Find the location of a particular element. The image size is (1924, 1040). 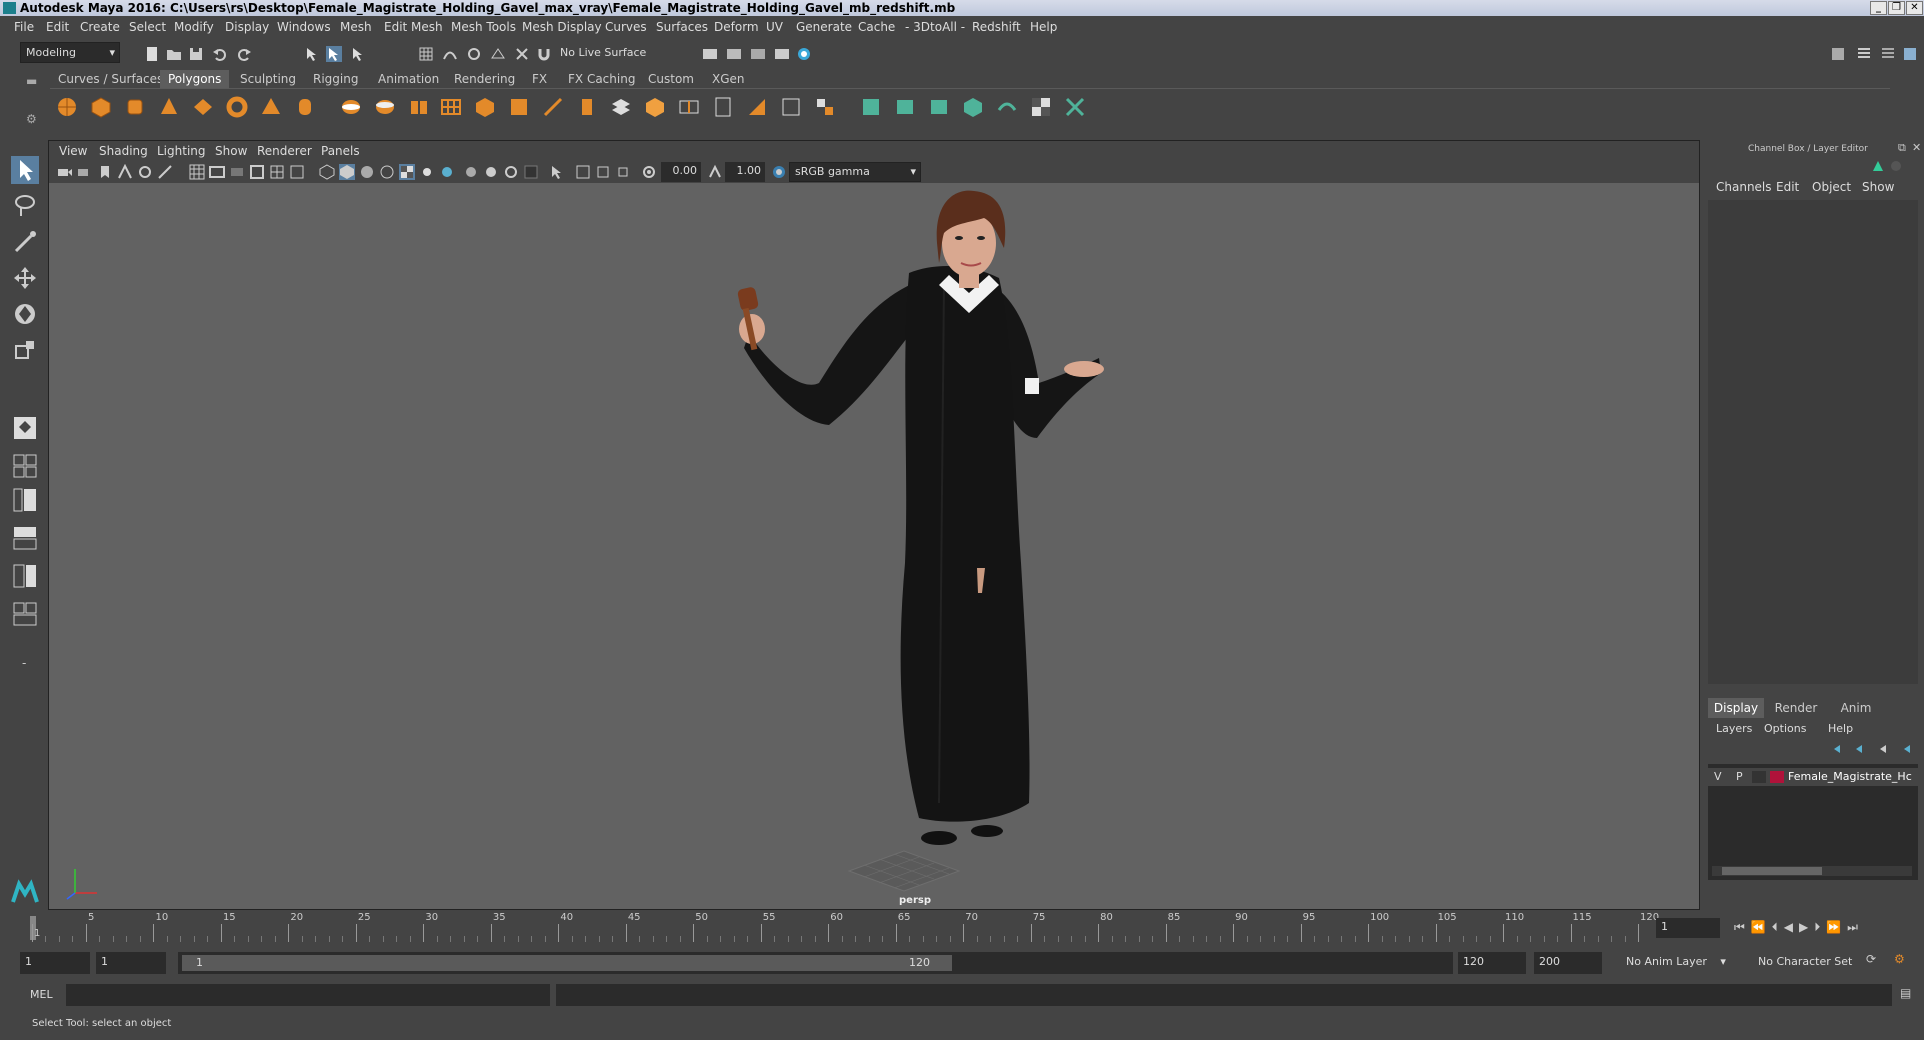

uv-spherical-icon is located at coordinates (939, 107).